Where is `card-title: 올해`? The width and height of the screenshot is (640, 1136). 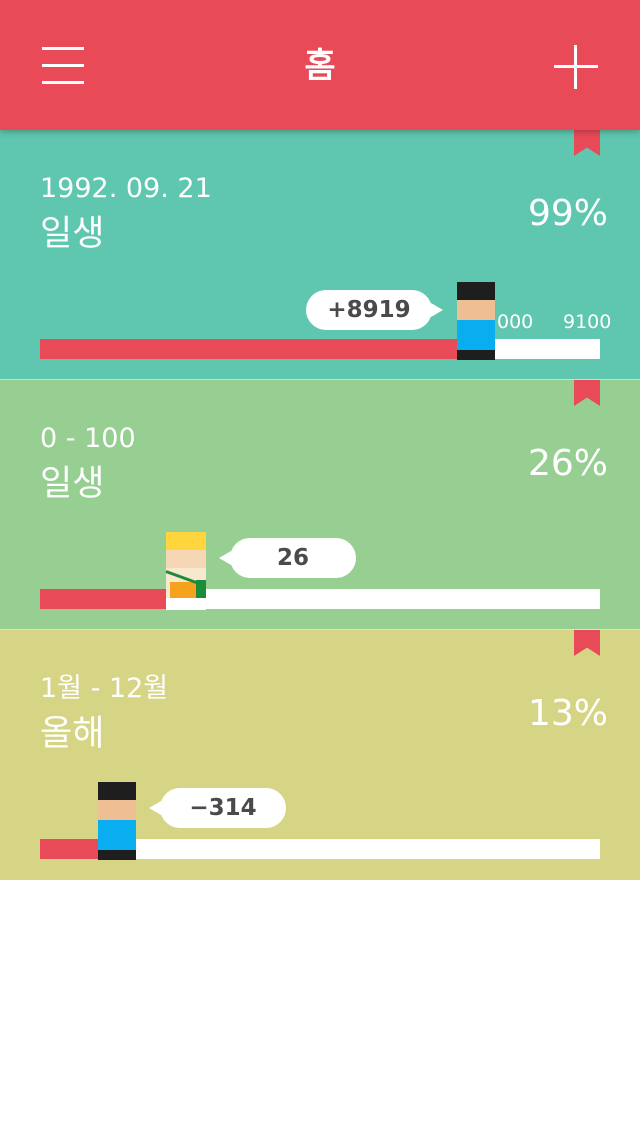 card-title: 올해 is located at coordinates (72, 734).